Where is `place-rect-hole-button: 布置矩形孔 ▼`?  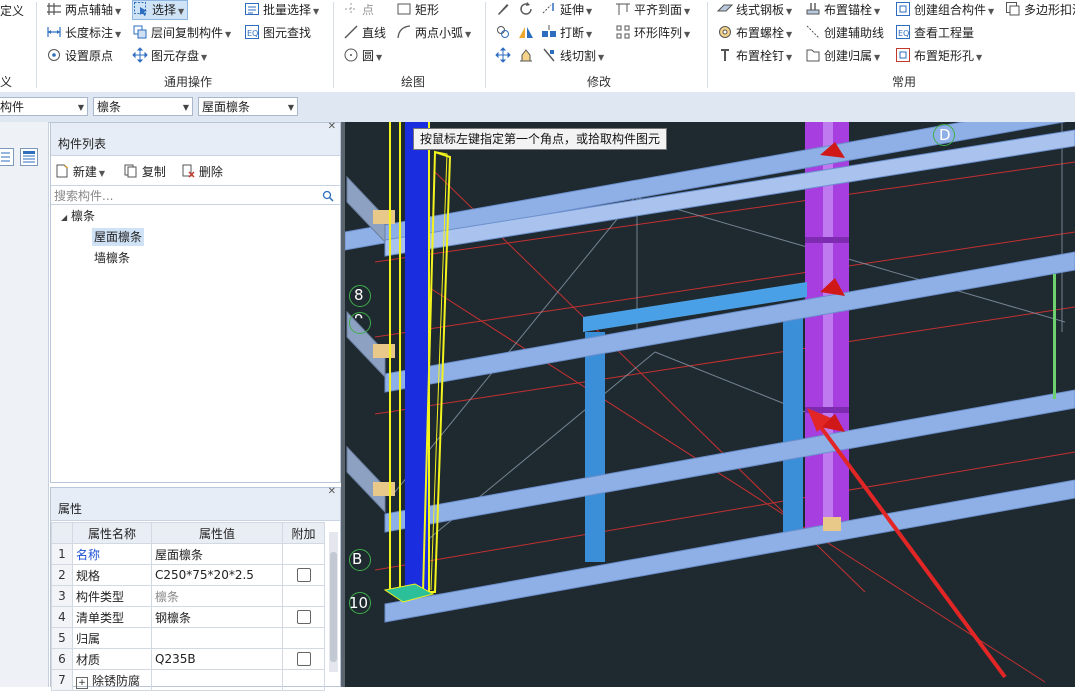 place-rect-hole-button: 布置矩形孔 ▼ is located at coordinates (938, 56).